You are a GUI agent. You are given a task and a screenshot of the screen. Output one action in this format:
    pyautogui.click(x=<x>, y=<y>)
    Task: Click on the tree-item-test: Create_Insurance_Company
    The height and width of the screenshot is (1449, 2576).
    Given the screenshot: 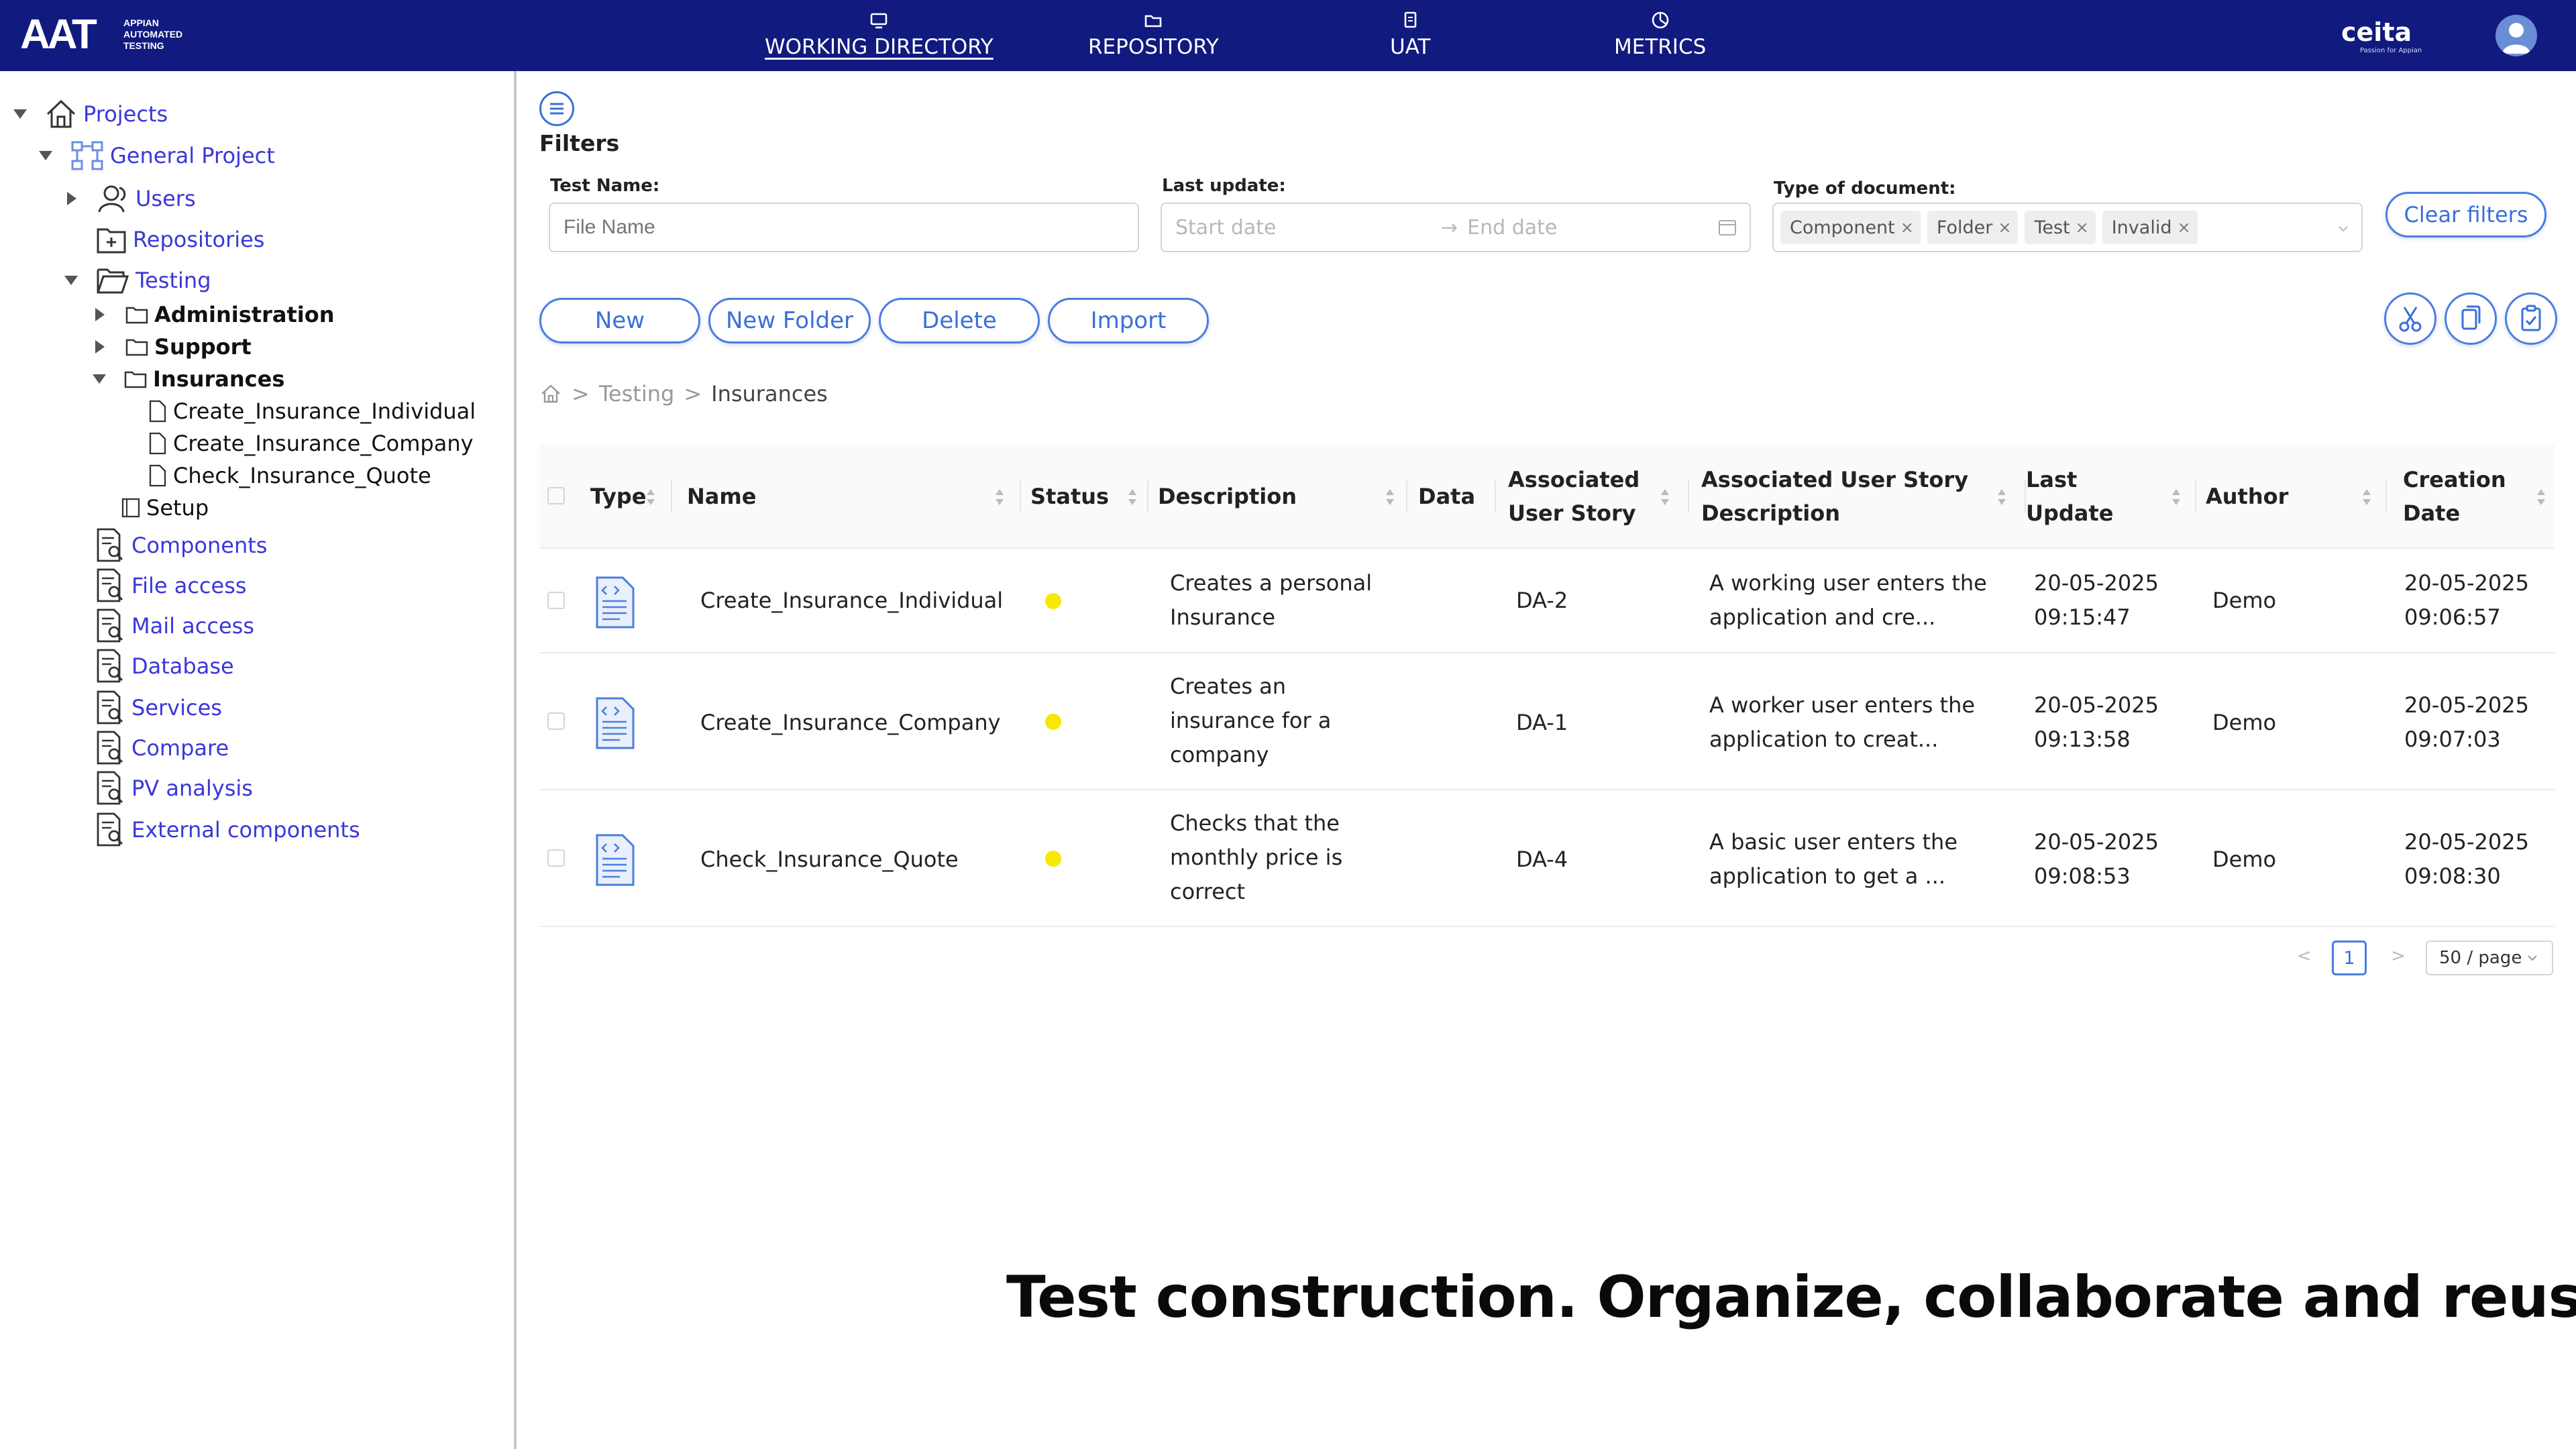 What is the action you would take?
    pyautogui.click(x=311, y=443)
    